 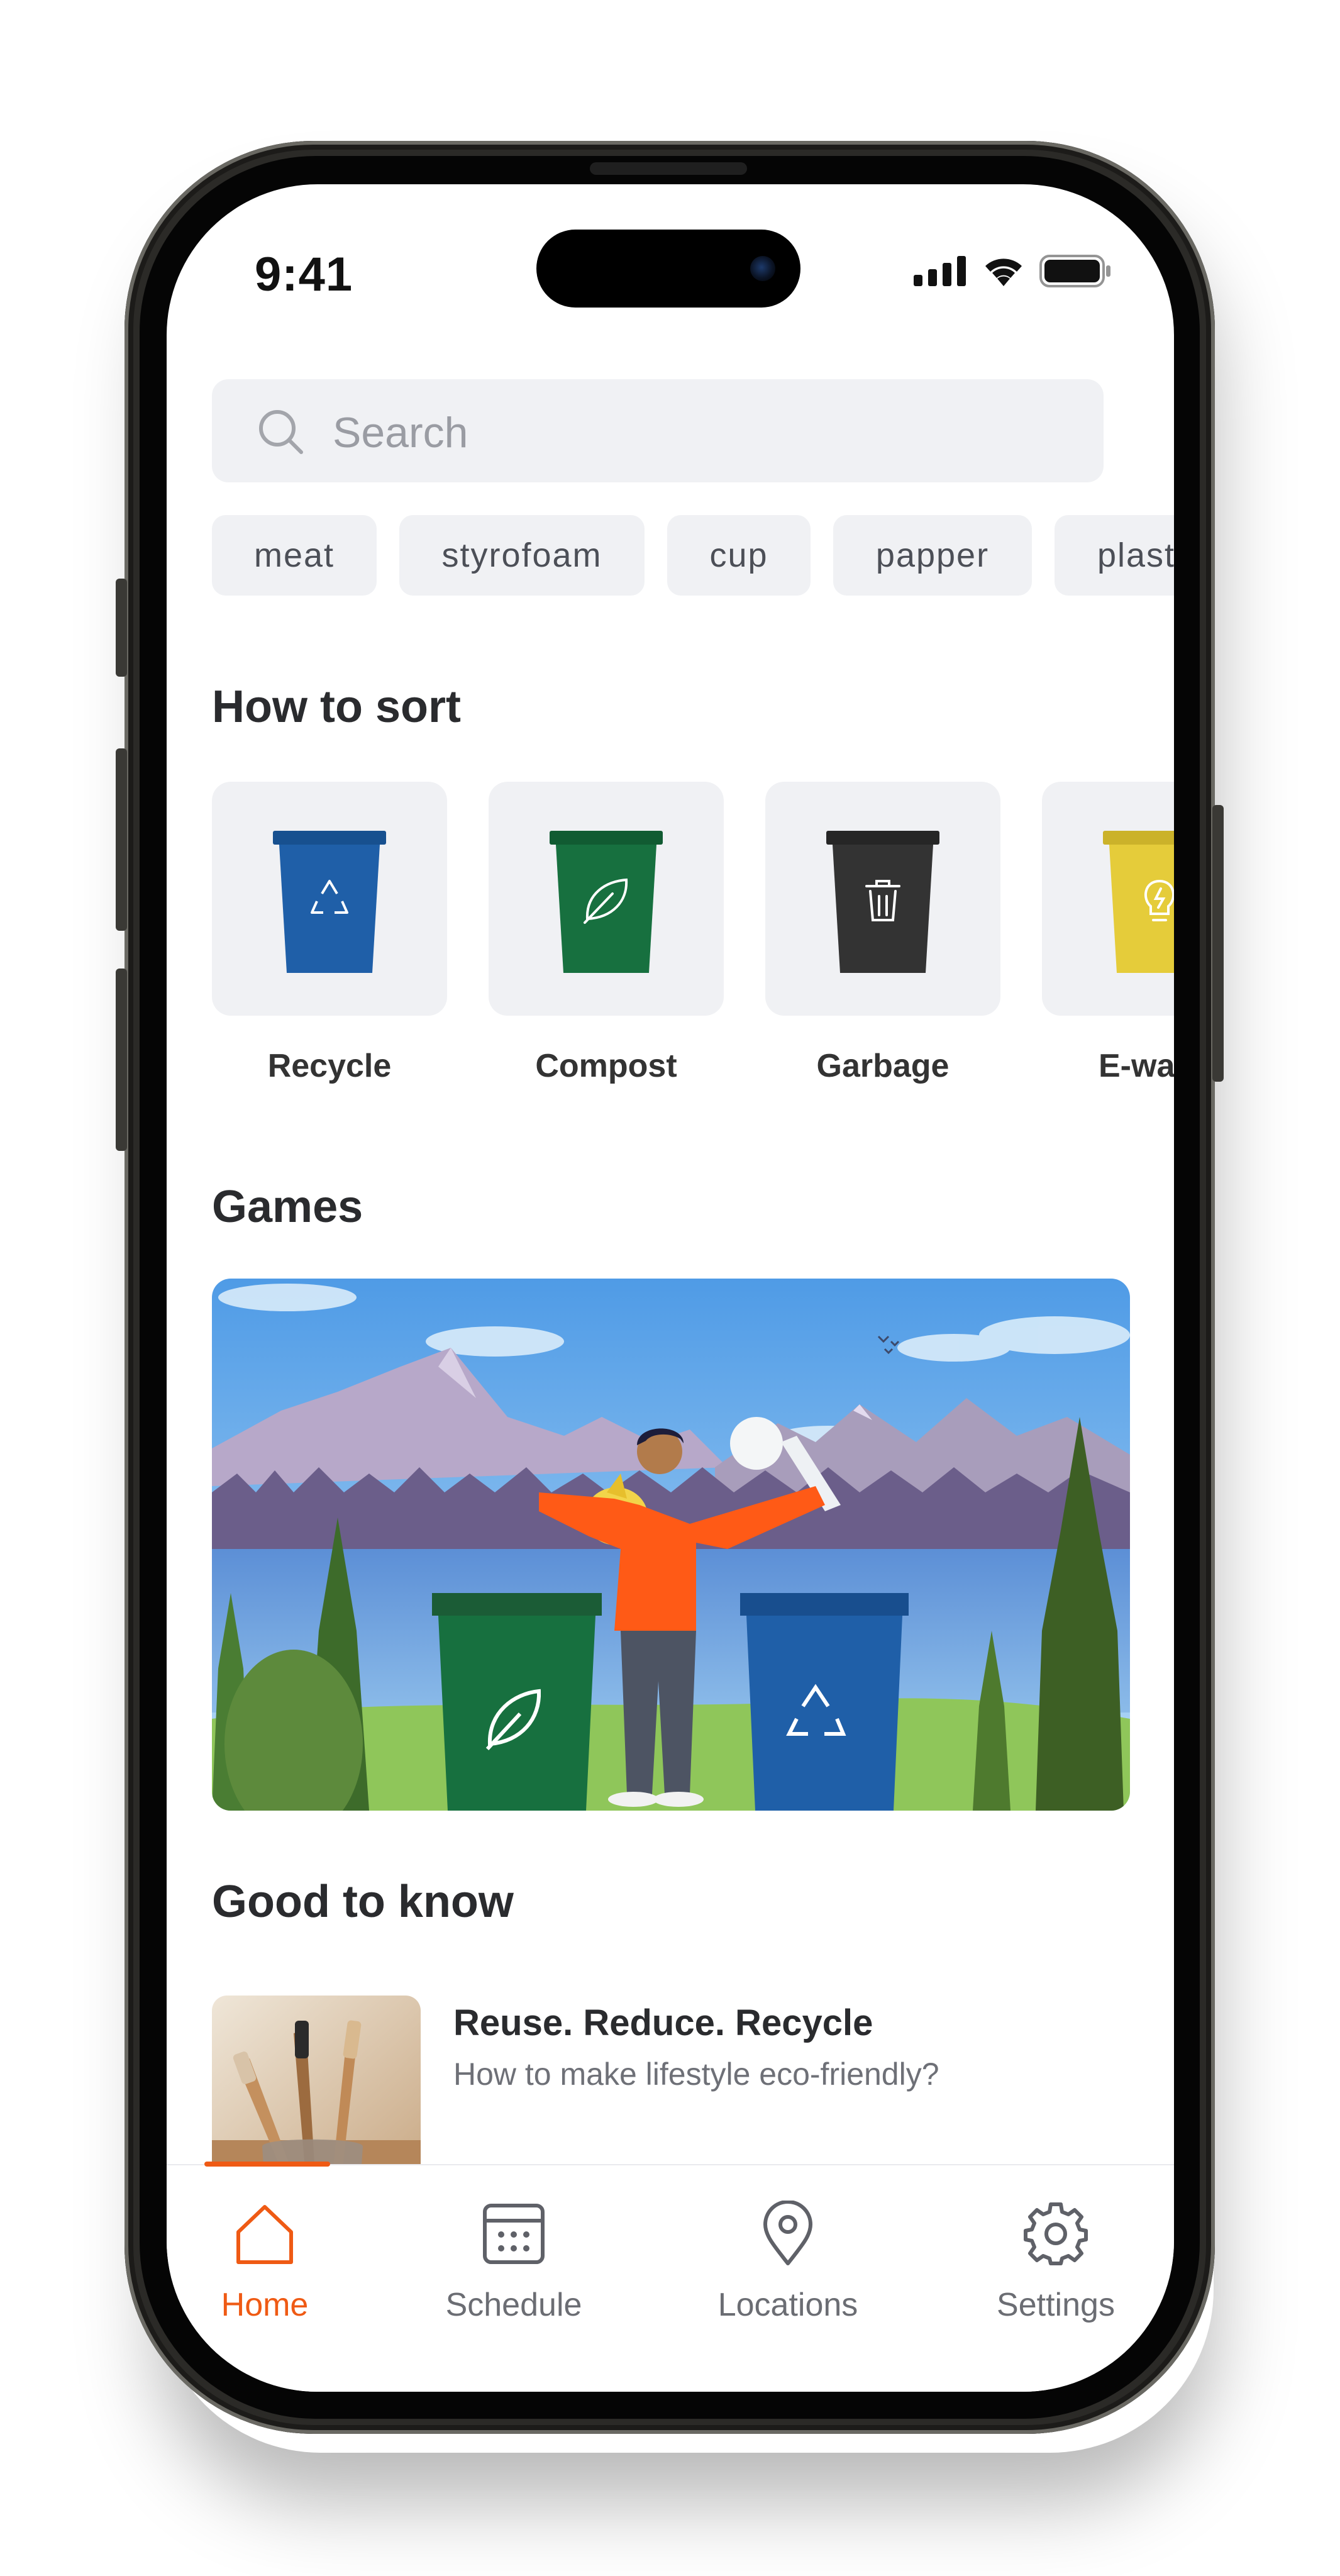 What do you see at coordinates (264, 2234) in the screenshot?
I see `home-icon` at bounding box center [264, 2234].